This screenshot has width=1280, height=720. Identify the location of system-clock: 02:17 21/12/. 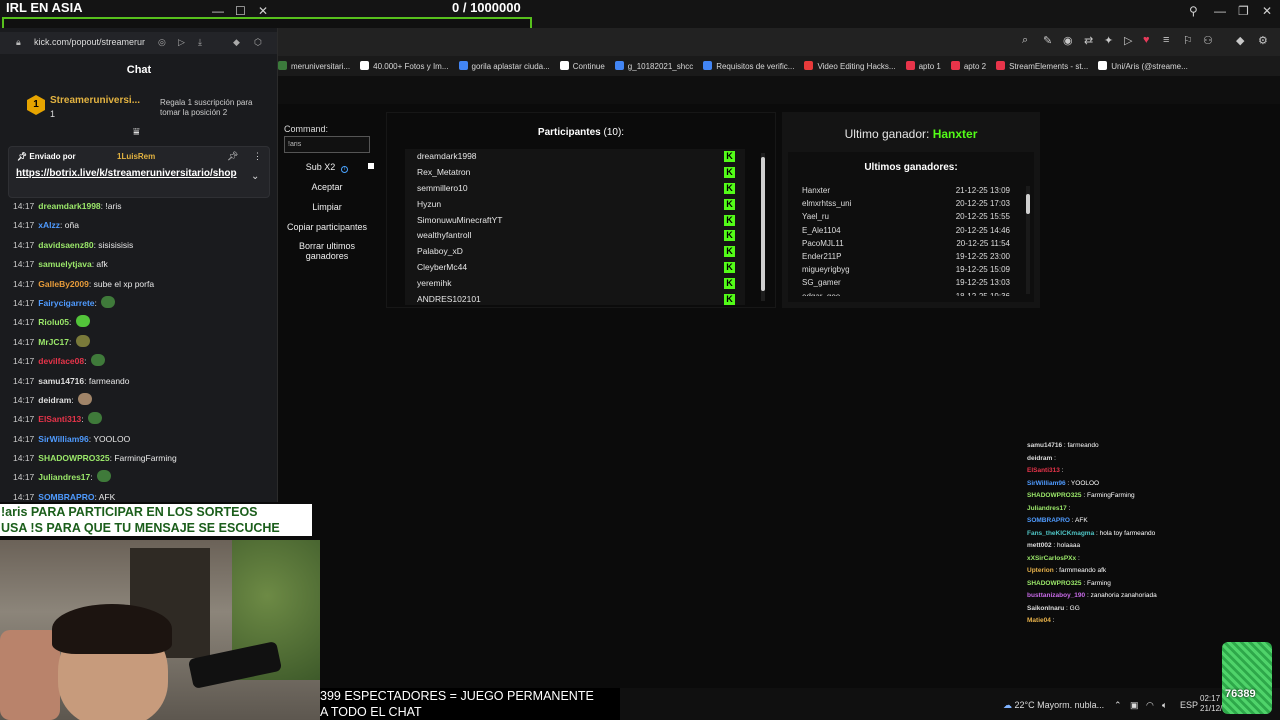
(1211, 704).